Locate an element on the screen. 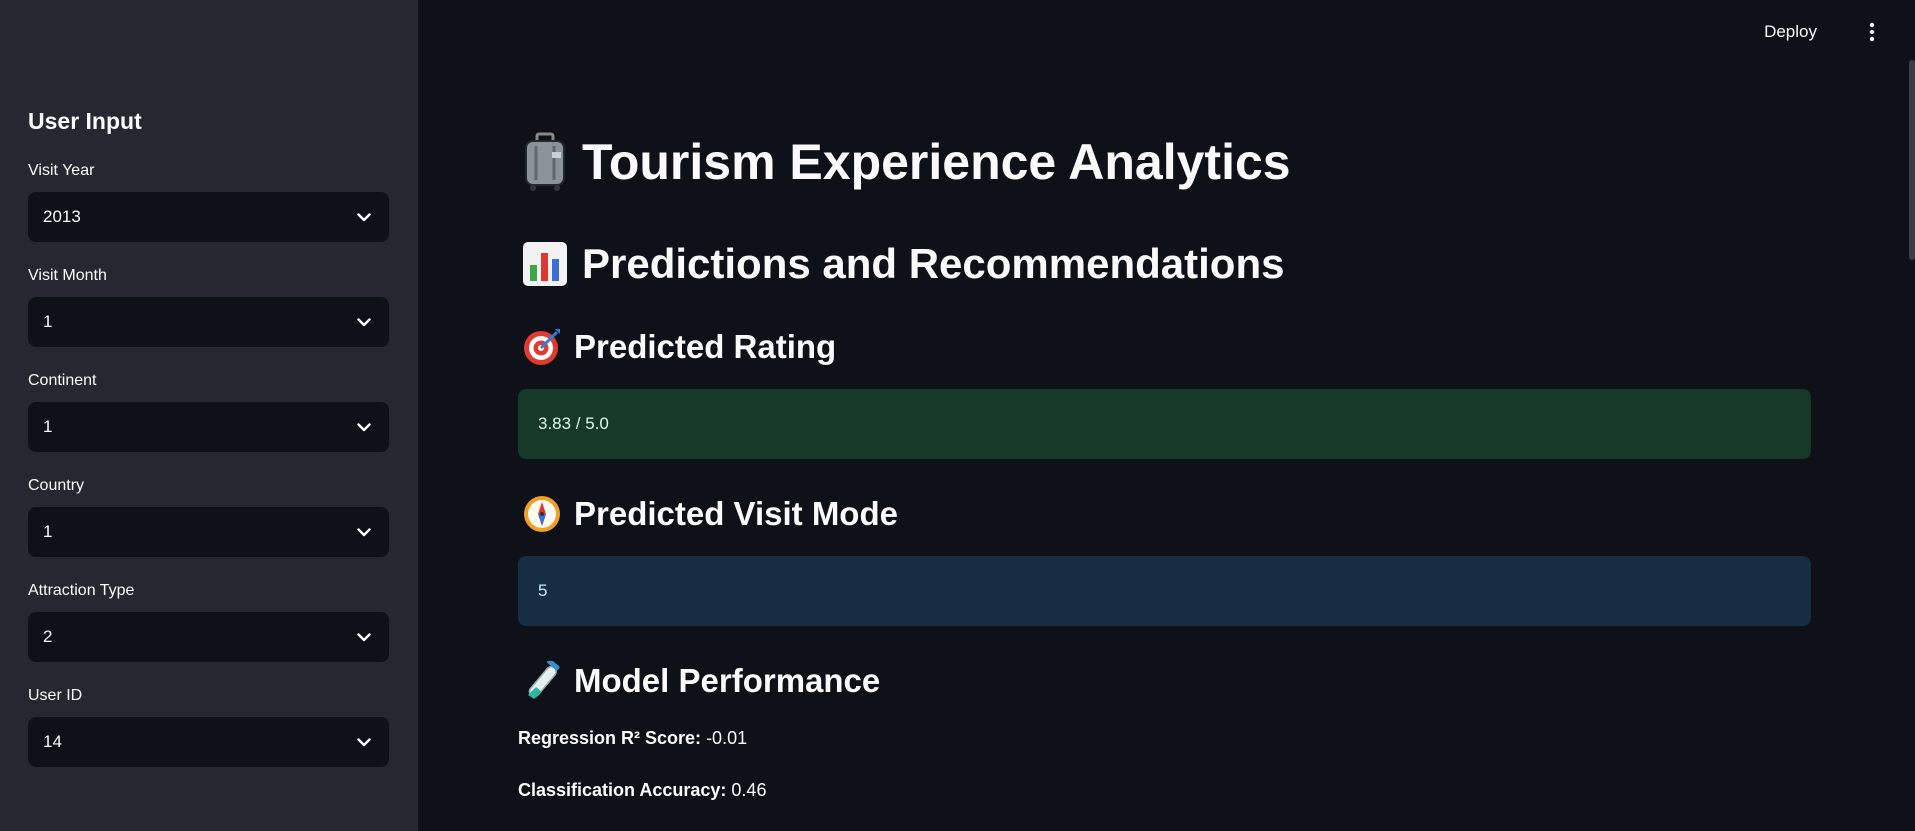 The width and height of the screenshot is (1915, 831). country-select: 1 is located at coordinates (208, 532).